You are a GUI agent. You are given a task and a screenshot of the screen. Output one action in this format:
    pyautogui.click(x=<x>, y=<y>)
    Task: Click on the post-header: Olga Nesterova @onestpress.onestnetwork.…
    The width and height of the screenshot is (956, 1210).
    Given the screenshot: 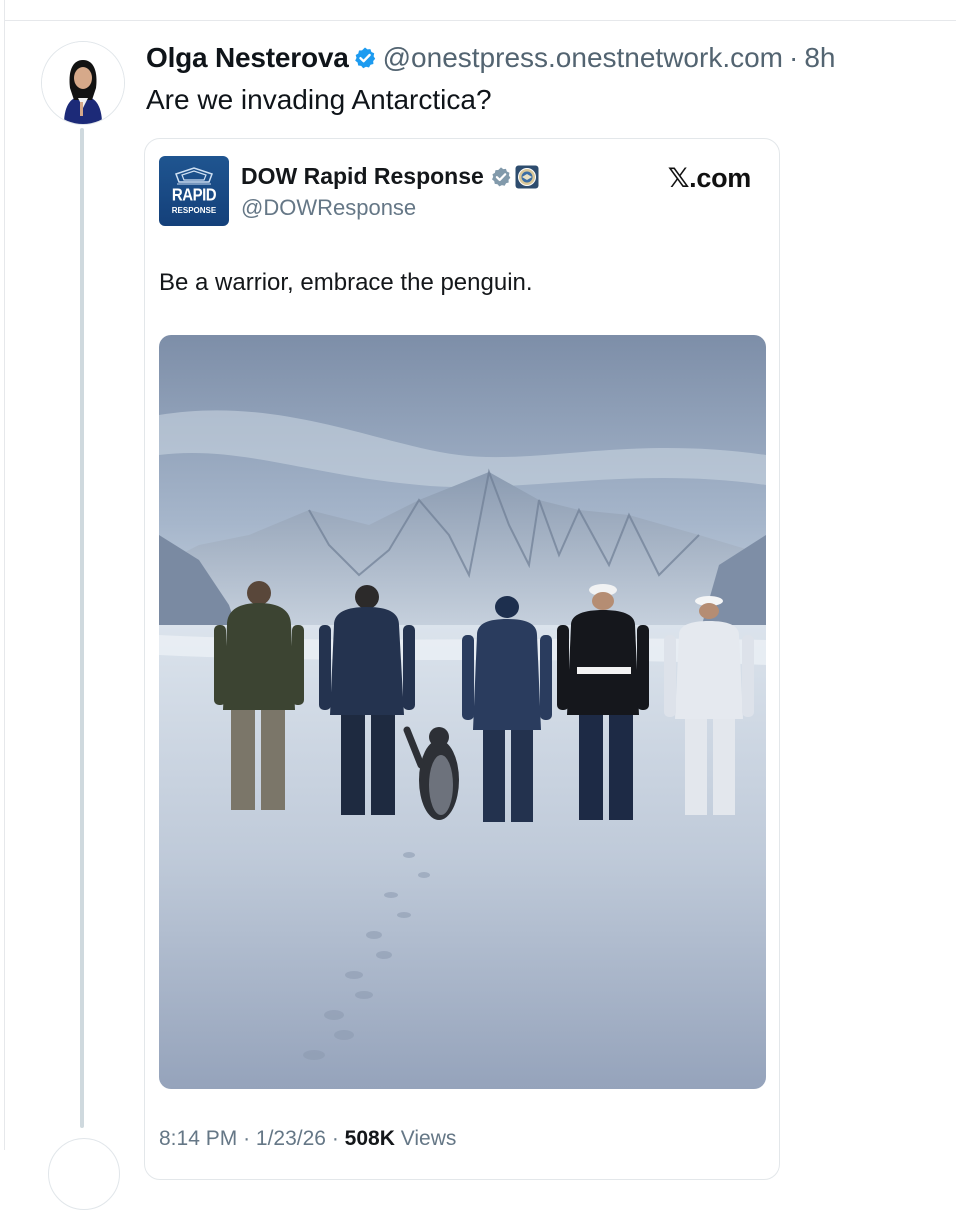 What is the action you would take?
    pyautogui.click(x=491, y=58)
    